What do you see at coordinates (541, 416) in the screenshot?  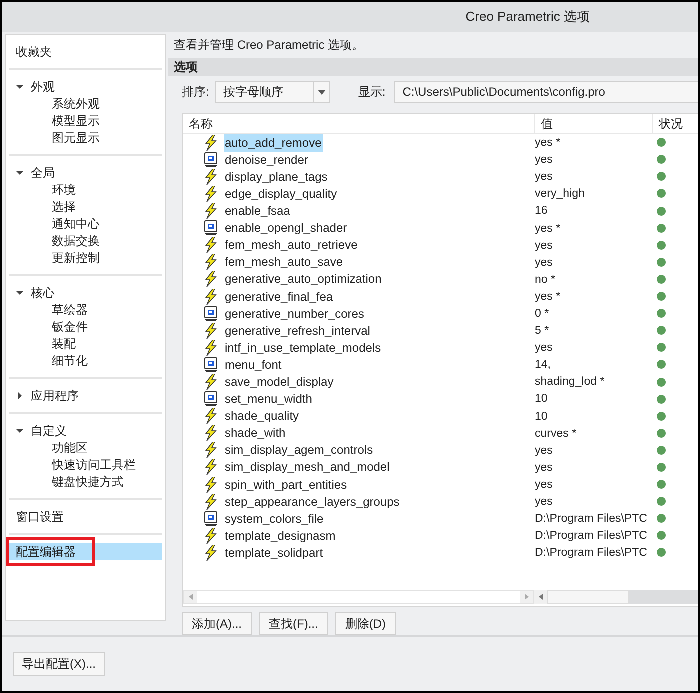 I see `option-value: 10` at bounding box center [541, 416].